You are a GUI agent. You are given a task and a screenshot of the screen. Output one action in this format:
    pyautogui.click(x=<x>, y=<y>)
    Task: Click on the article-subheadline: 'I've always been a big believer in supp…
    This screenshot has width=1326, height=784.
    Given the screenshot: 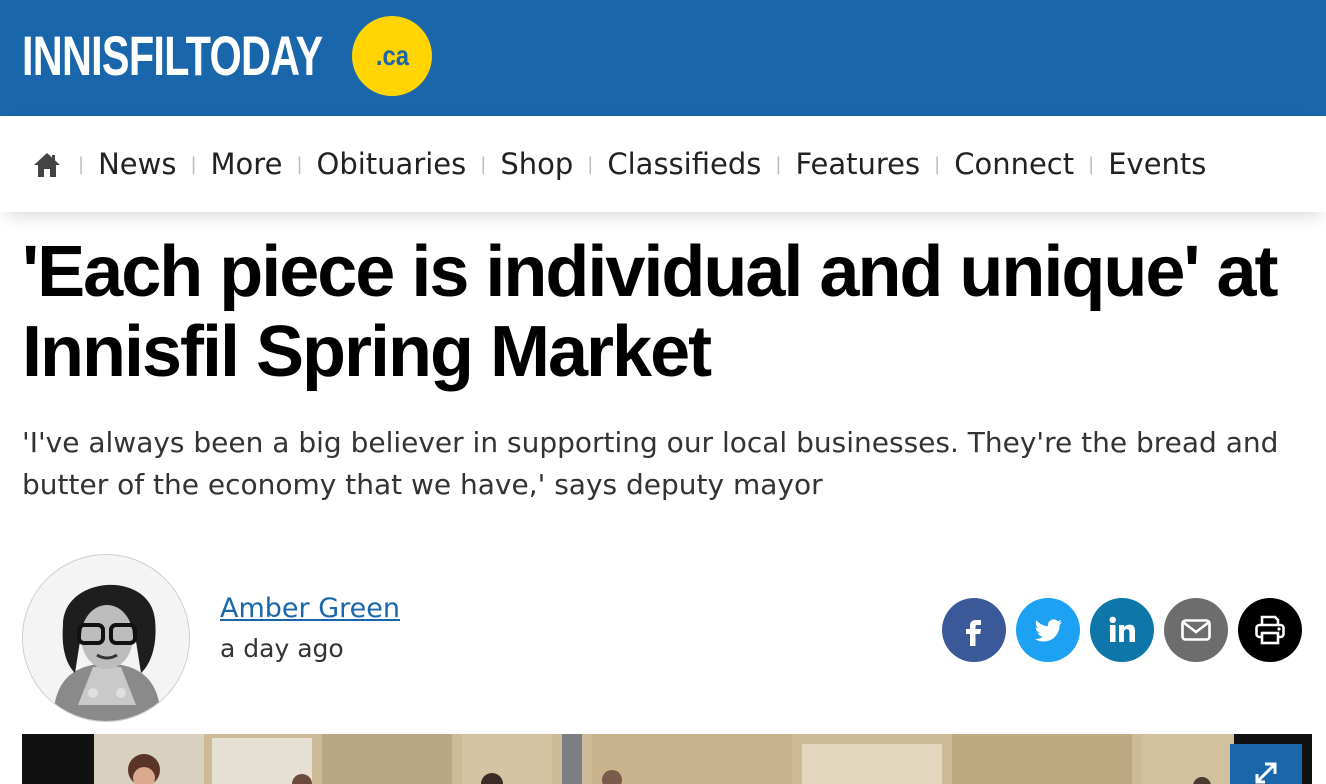 What is the action you would take?
    pyautogui.click(x=650, y=463)
    